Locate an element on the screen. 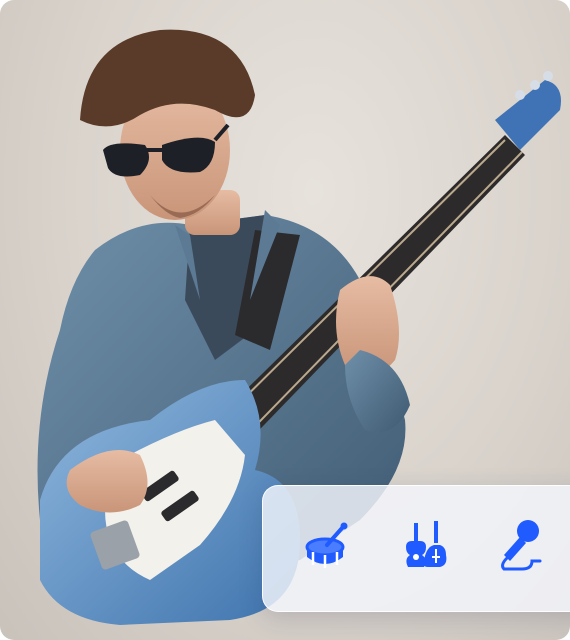 Image resolution: width=570 pixels, height=640 pixels. drum-icon is located at coordinates (326, 545).